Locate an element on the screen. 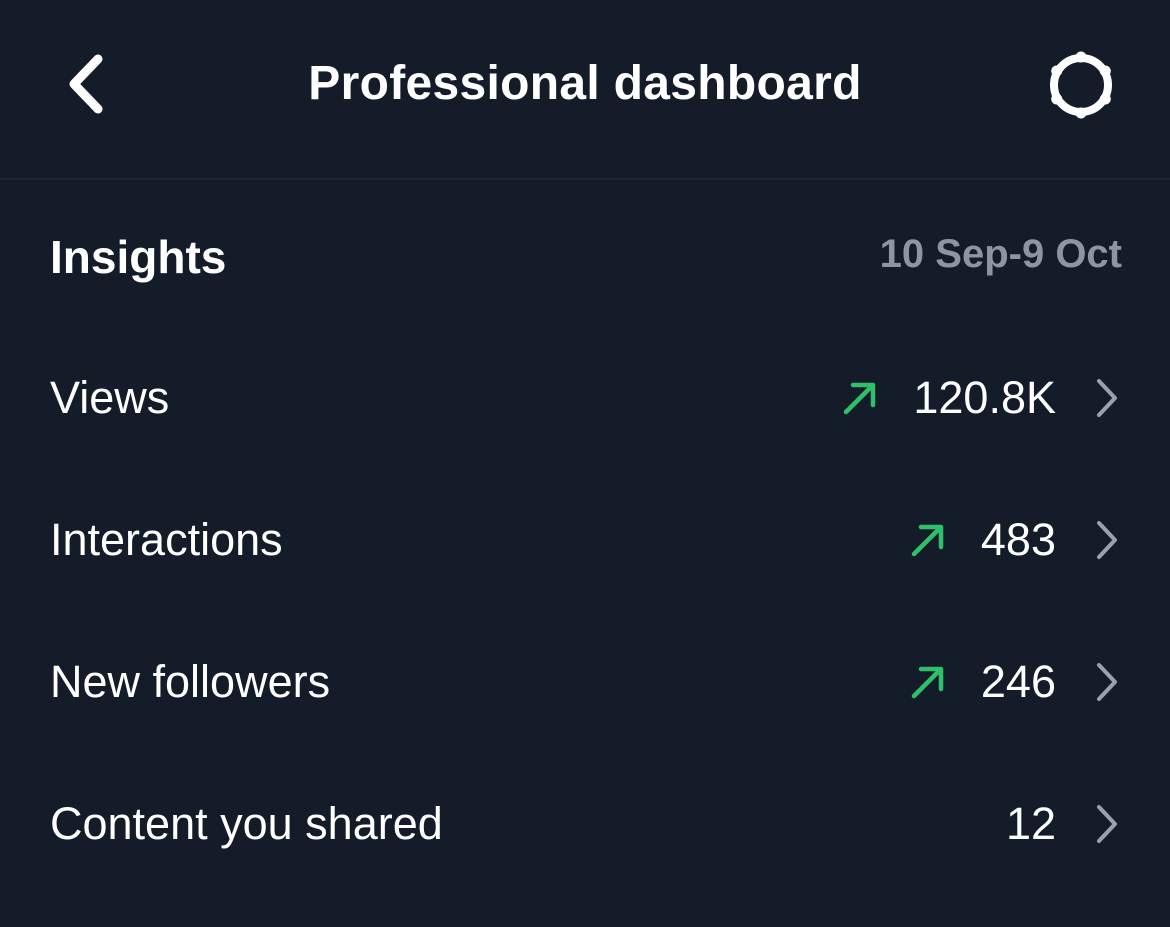  metric-value-group: 120.8K is located at coordinates (979, 398).